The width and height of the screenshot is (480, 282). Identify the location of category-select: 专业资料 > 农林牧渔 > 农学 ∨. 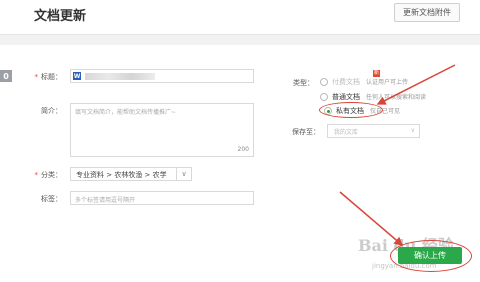
(131, 174).